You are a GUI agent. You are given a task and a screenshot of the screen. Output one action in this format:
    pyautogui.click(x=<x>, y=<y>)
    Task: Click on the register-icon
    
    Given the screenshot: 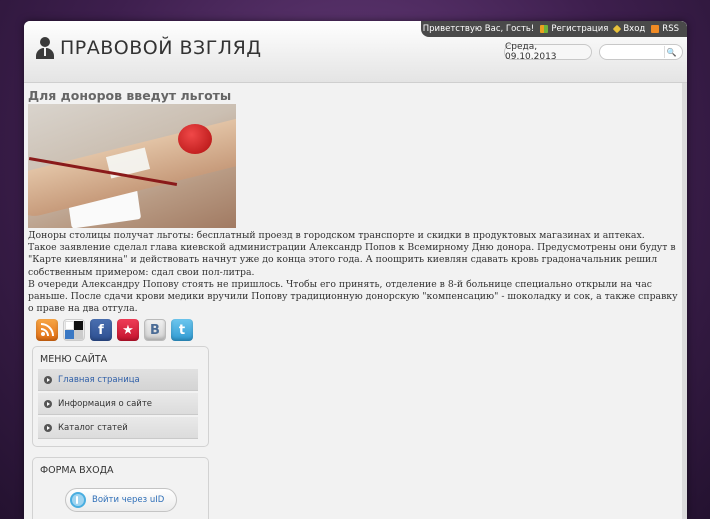 What is the action you would take?
    pyautogui.click(x=544, y=29)
    